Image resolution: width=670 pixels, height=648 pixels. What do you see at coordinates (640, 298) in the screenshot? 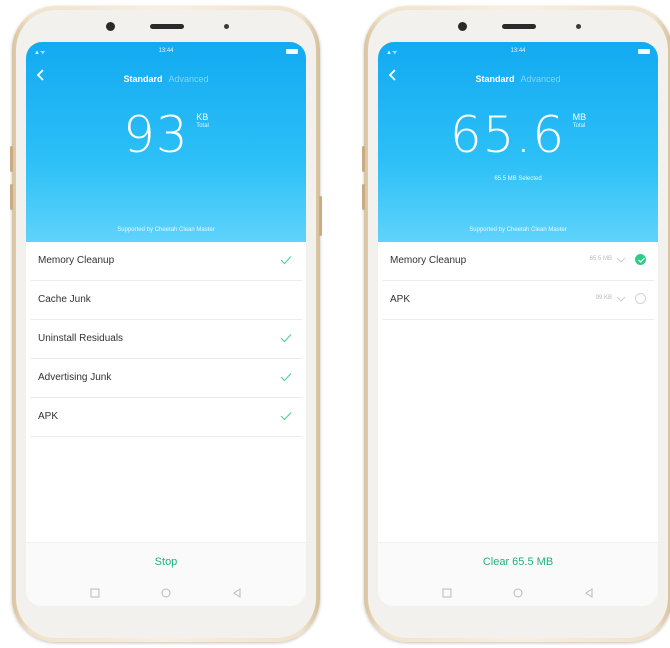
I see `unselected-circle-icon` at bounding box center [640, 298].